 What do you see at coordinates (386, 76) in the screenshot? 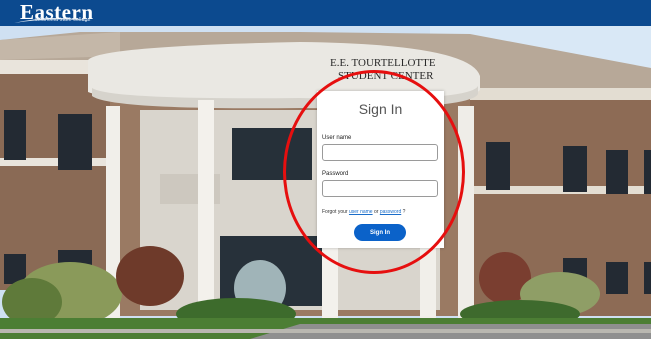
I see `building-sign-line2: STUDENT CENTER` at bounding box center [386, 76].